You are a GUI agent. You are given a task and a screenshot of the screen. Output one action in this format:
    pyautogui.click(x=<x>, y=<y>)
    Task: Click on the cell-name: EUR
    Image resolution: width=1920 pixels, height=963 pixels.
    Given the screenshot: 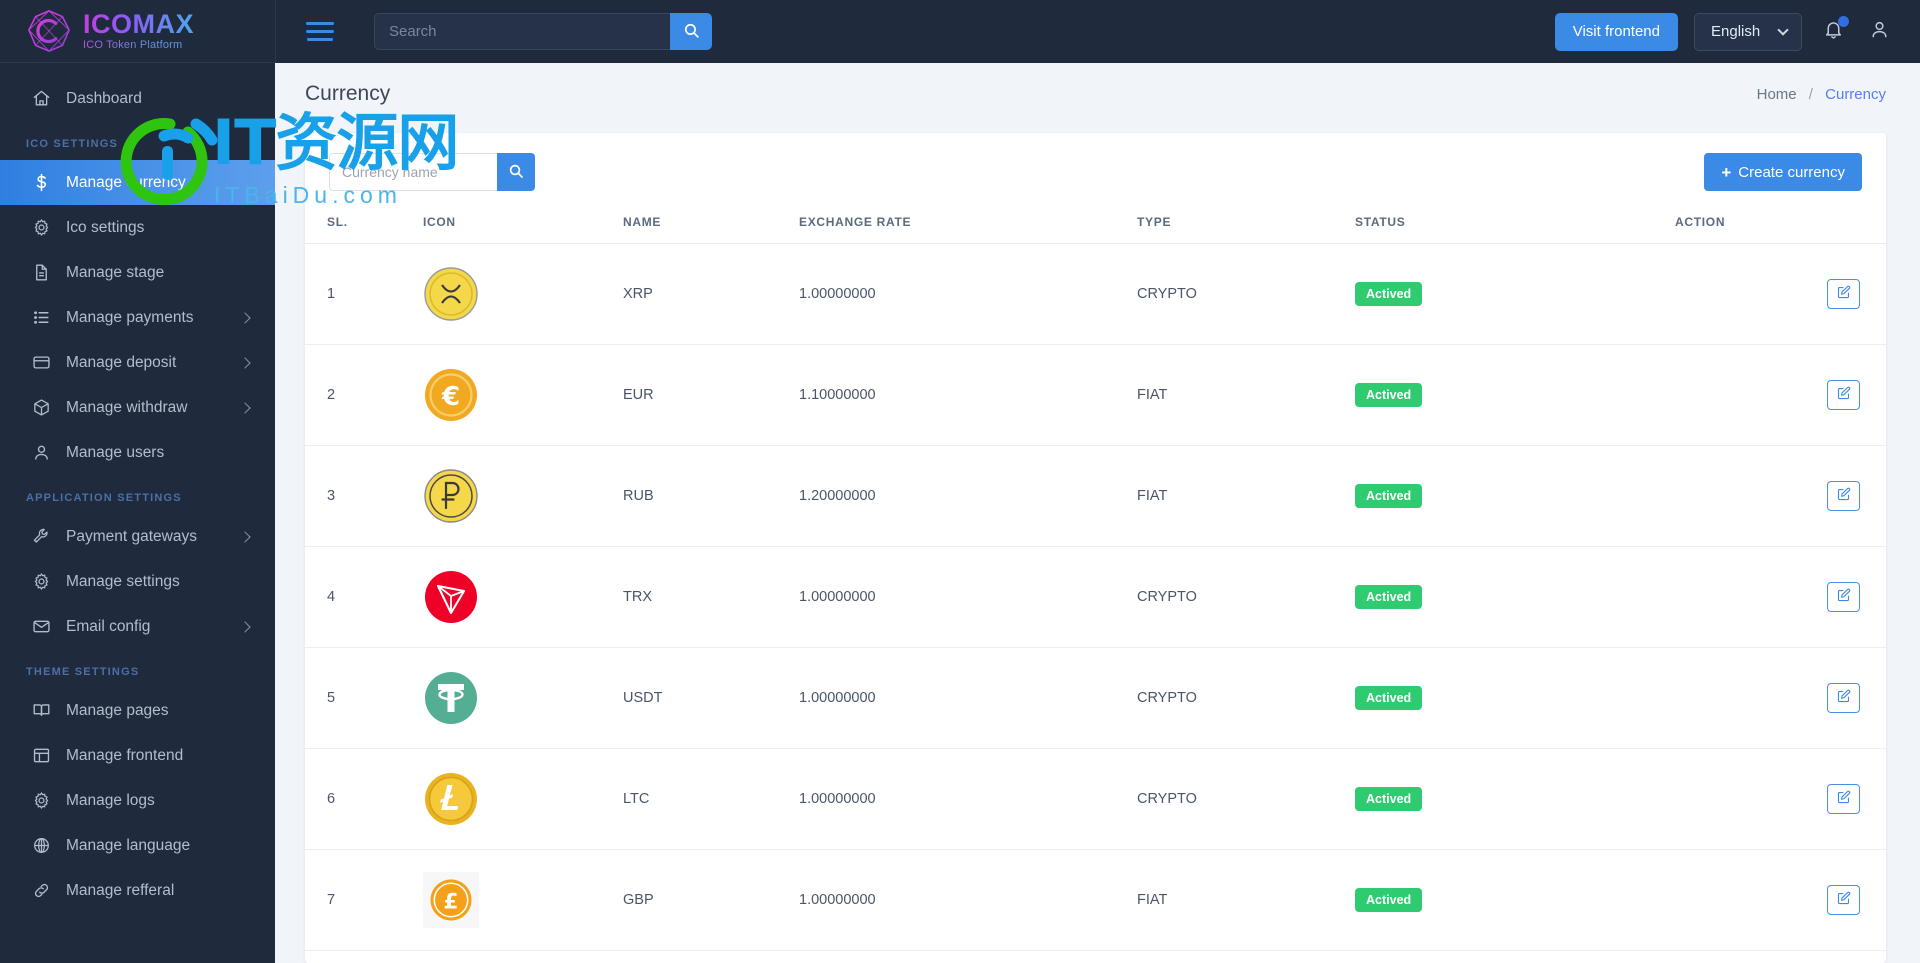 What is the action you would take?
    pyautogui.click(x=711, y=395)
    